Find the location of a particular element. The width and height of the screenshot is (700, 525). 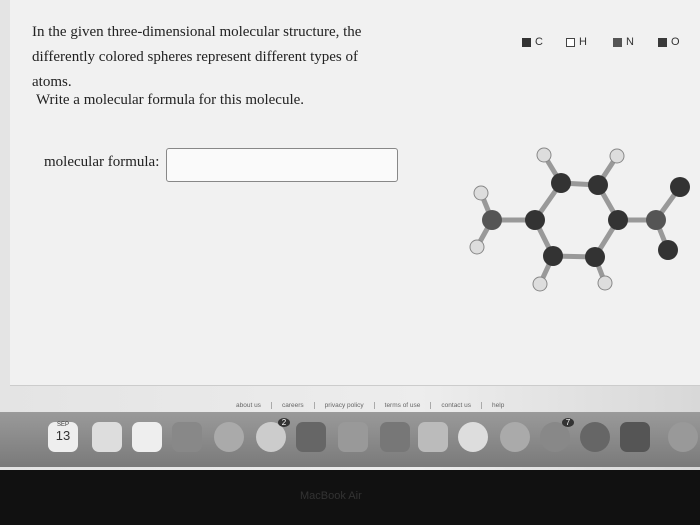

photos-icon is located at coordinates (229, 437).